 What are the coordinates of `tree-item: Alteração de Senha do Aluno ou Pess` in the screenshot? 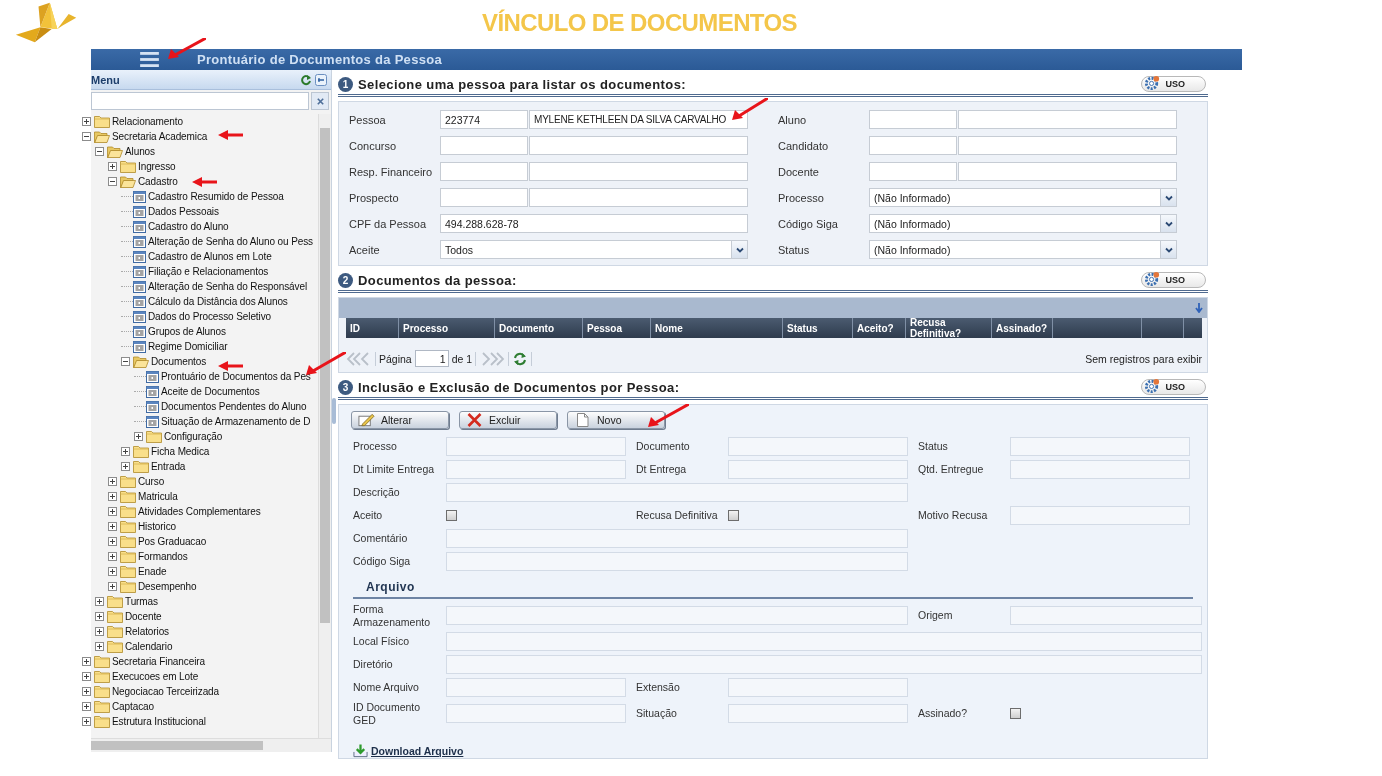 It's located at (230, 241).